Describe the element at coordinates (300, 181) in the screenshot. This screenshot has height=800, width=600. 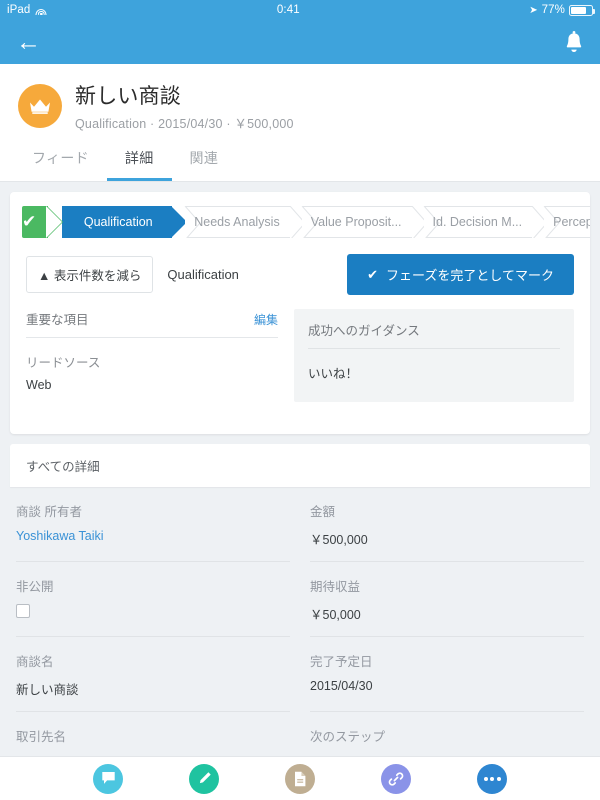
I see `header-divider` at that location.